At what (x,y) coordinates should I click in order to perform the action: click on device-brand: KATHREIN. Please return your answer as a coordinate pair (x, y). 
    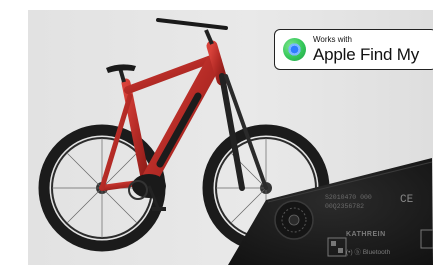
    Looking at the image, I should click on (366, 234).